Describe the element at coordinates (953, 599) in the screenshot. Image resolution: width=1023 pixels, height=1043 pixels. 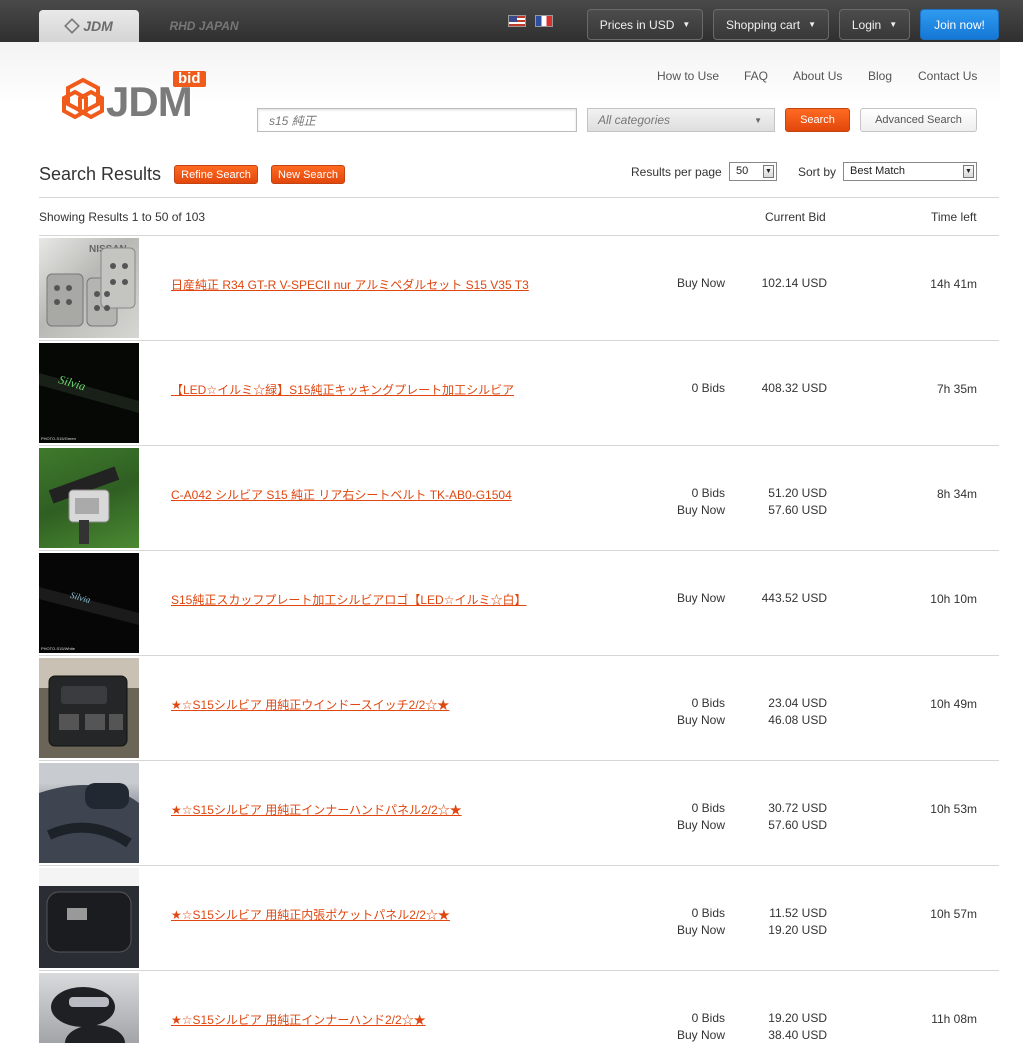
I see `item-time-left: 10h 10m` at that location.